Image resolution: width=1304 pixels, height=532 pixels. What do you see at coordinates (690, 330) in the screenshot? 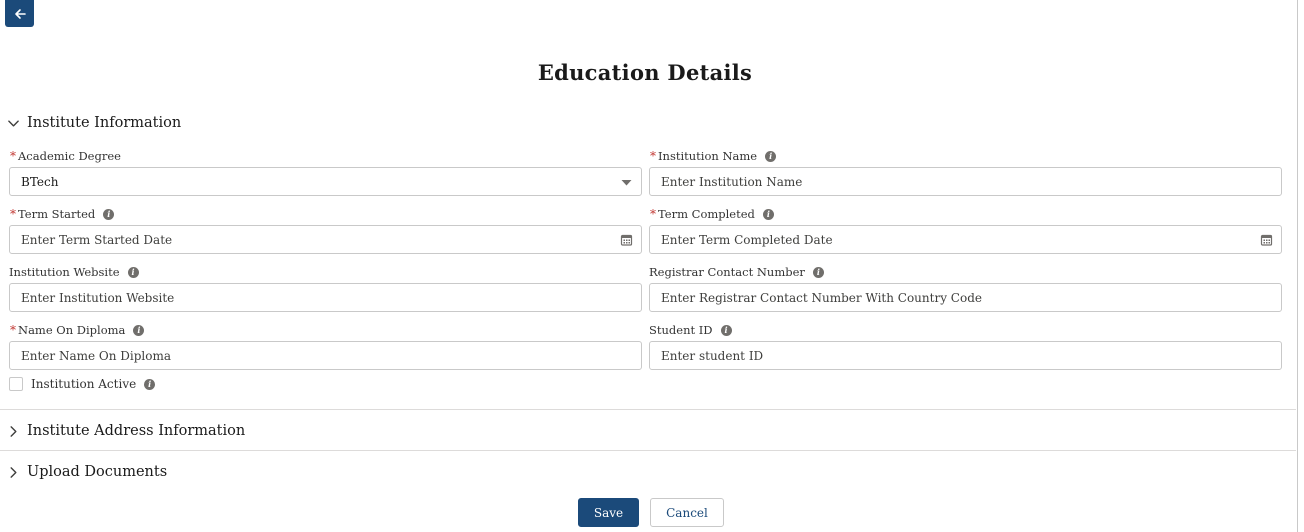
I see `student-id-label: Student ID i` at bounding box center [690, 330].